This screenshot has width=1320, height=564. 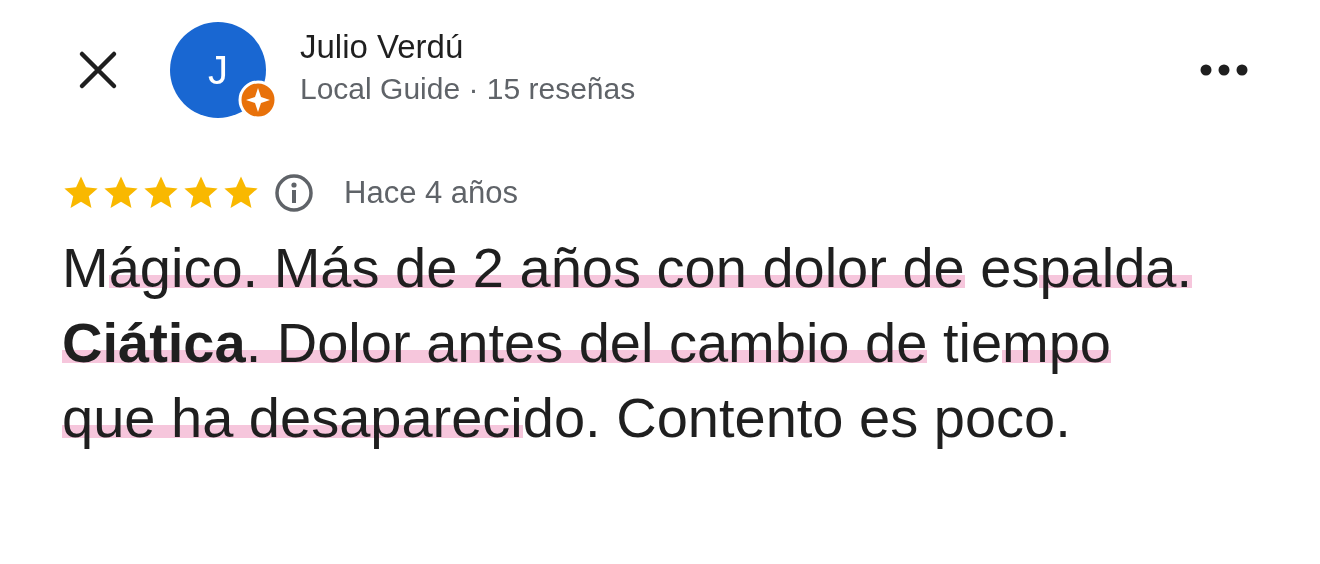 I want to click on avatar: J, so click(x=218, y=70).